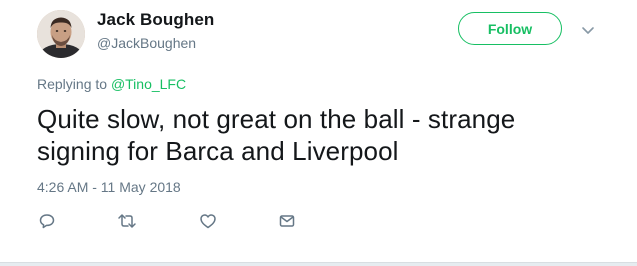 This screenshot has height=266, width=637. Describe the element at coordinates (318, 264) in the screenshot. I see `divider` at that location.